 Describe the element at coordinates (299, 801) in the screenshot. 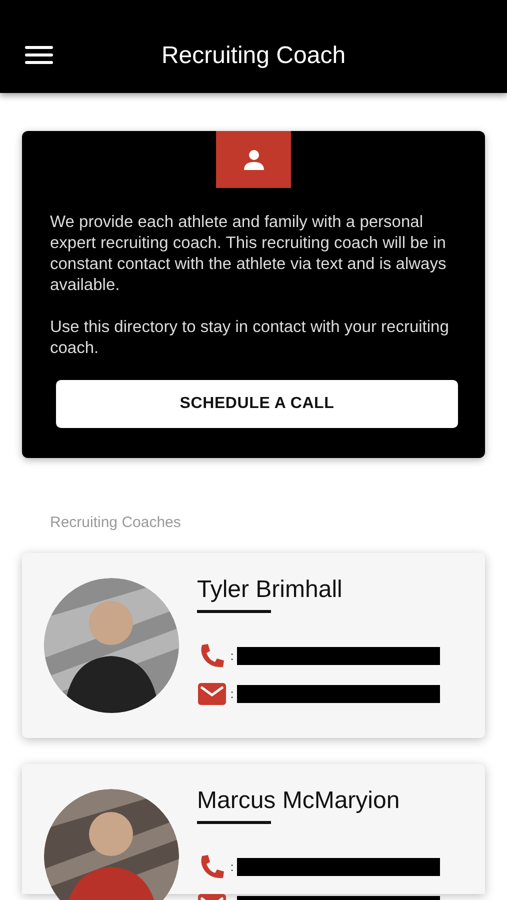

I see `coach-name: Marcus McMaryion` at that location.